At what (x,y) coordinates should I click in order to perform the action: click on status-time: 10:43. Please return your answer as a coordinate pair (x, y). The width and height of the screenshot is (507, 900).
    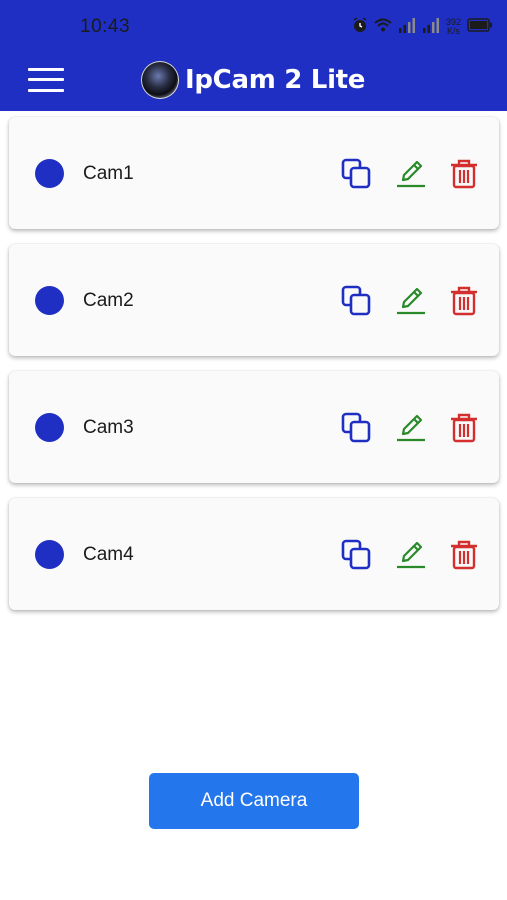
    Looking at the image, I should click on (105, 26).